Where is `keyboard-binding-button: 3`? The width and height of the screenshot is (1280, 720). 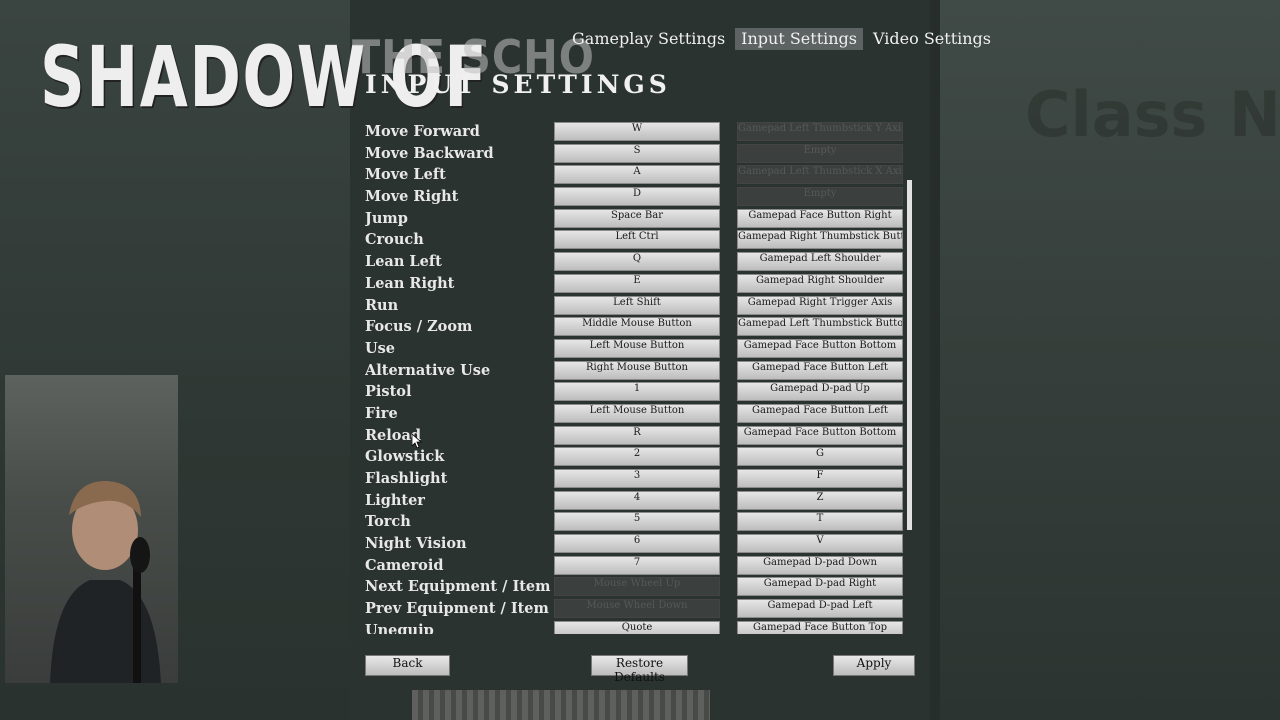 keyboard-binding-button: 3 is located at coordinates (637, 478).